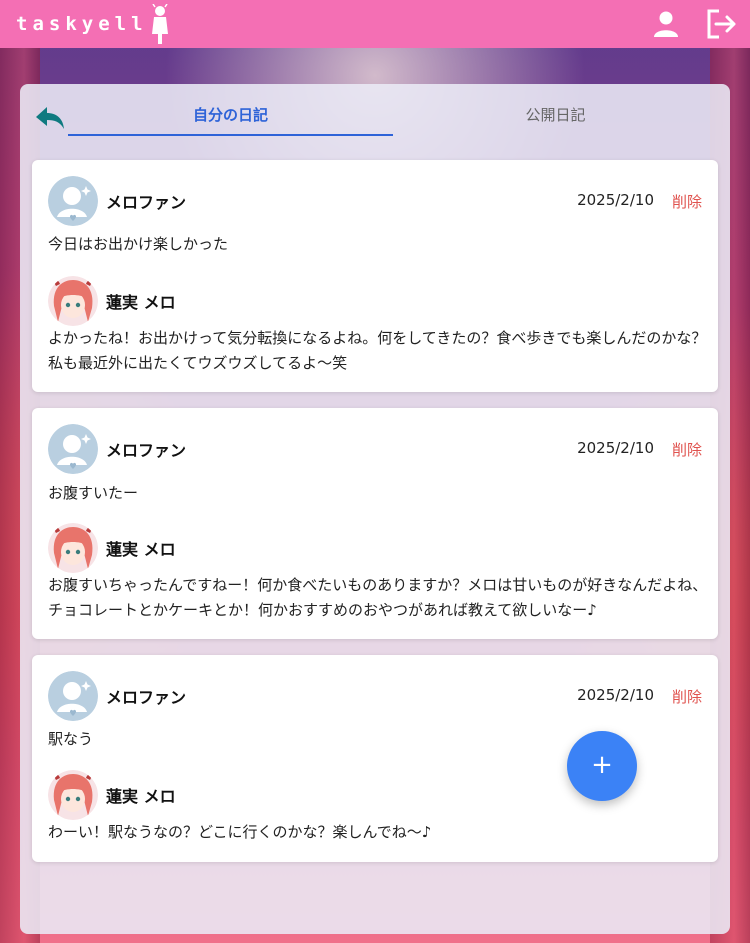  I want to click on tab-public-diary: 公開日記, so click(555, 117).